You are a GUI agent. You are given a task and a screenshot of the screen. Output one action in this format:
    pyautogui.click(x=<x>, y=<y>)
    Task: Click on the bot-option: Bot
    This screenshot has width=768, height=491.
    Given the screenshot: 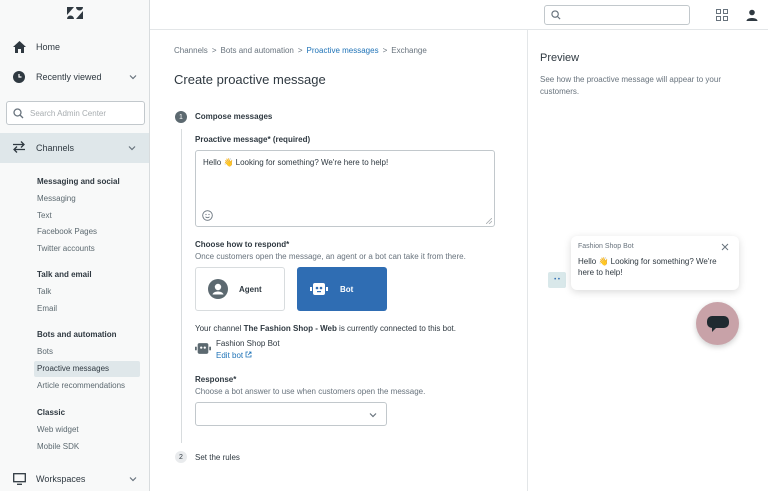 What is the action you would take?
    pyautogui.click(x=342, y=289)
    